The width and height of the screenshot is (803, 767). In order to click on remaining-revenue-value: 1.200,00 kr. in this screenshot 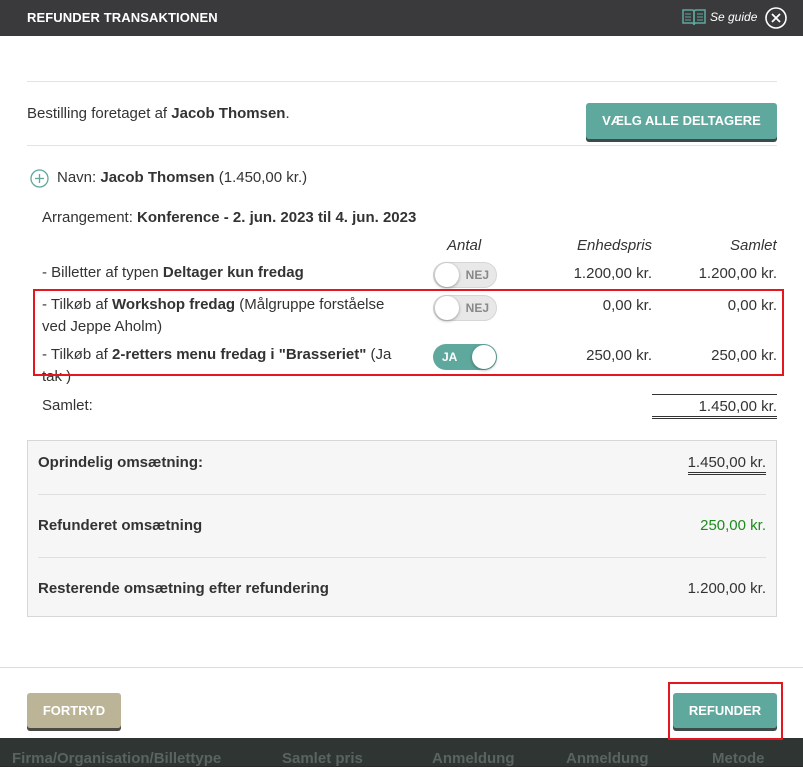, I will do `click(726, 588)`.